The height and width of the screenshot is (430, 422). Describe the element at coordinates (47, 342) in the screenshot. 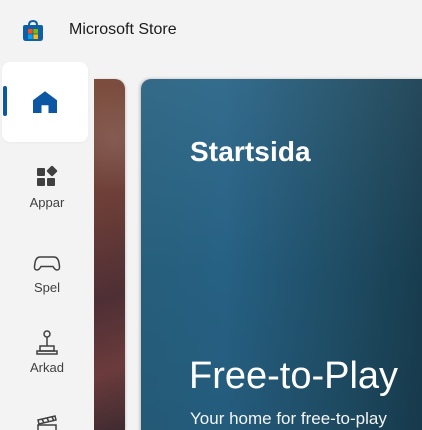

I see `joystick-icon` at that location.